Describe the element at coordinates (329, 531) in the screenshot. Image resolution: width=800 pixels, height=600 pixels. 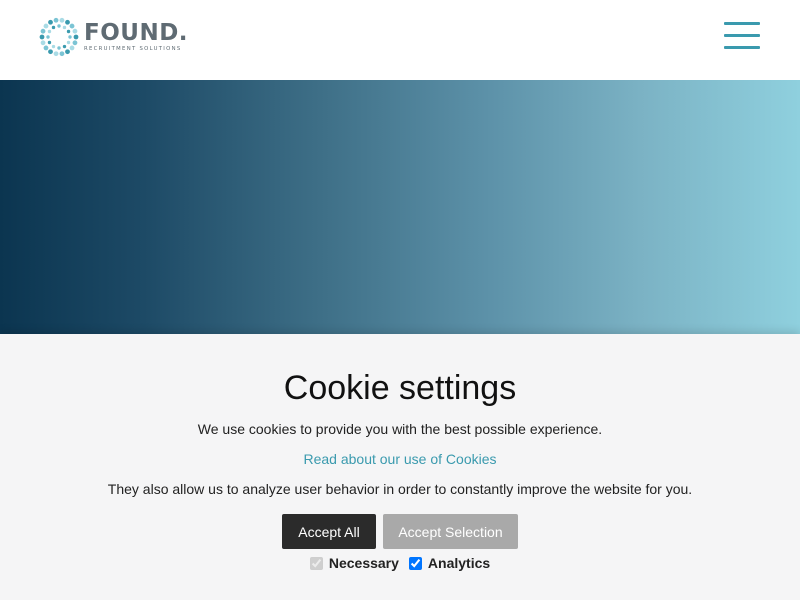
I see `accept-all-button: Accept All` at that location.